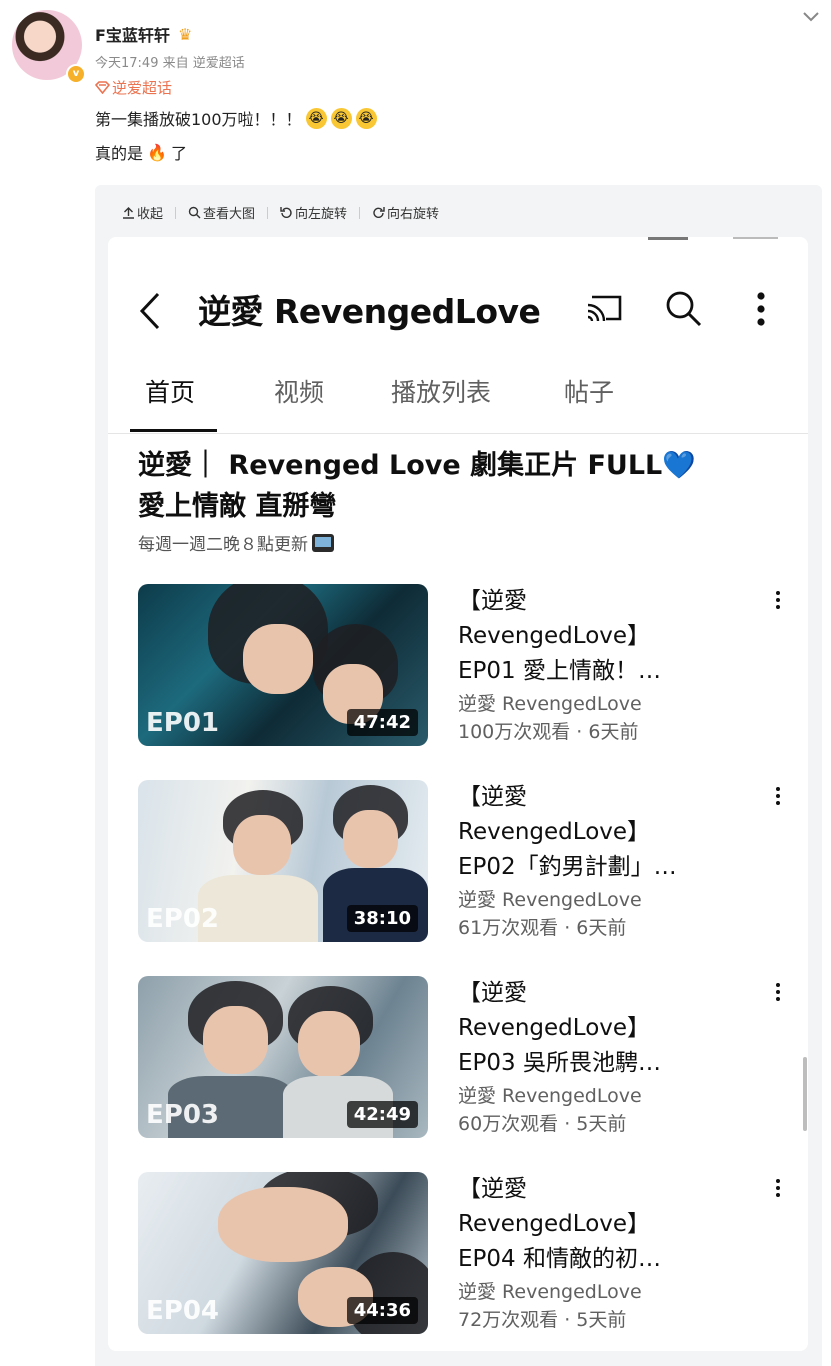 This screenshot has width=831, height=1366. I want to click on crown-badge-icon: ♛, so click(185, 34).